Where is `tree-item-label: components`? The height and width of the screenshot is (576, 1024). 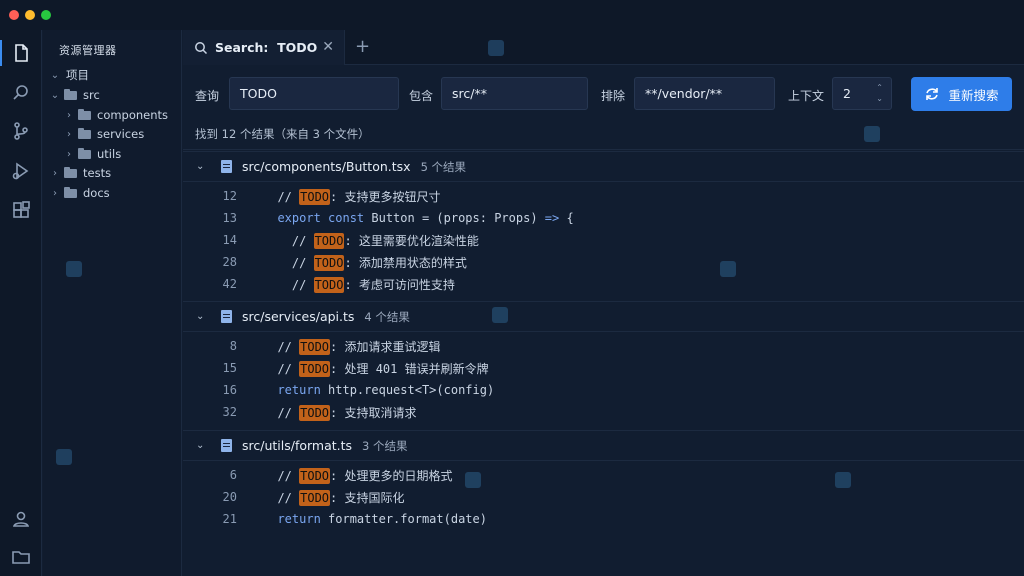
tree-item-label: components is located at coordinates (133, 115).